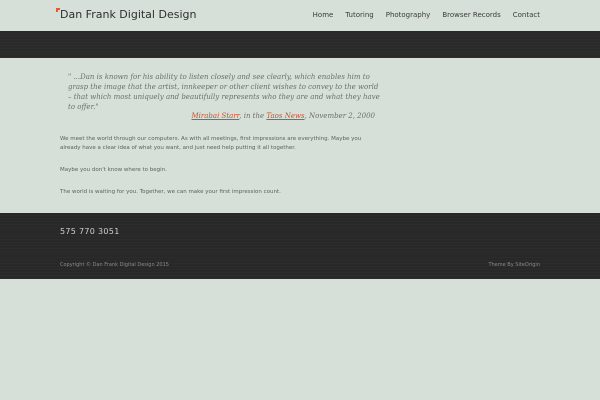 This screenshot has height=400, width=600. Describe the element at coordinates (502, 265) in the screenshot. I see `theme-credit-prefix: Theme By` at that location.